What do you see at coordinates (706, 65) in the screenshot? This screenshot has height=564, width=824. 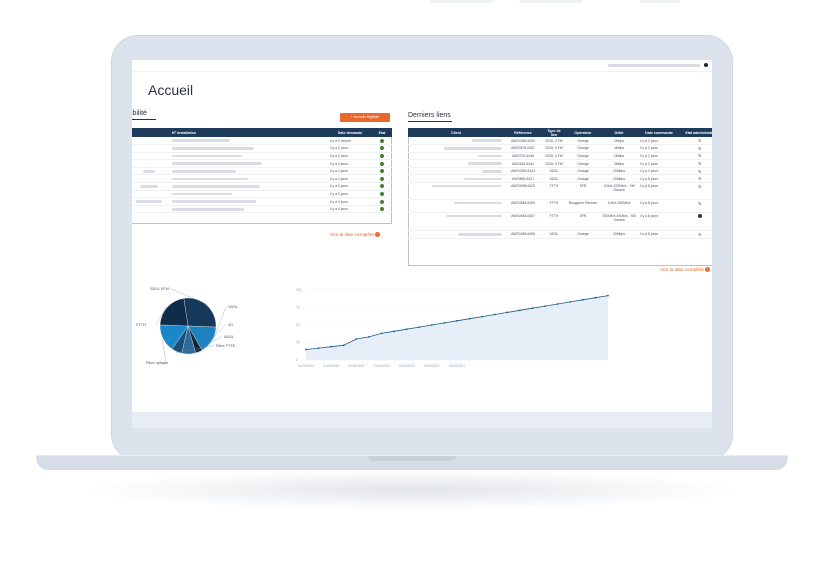 I see `user-menu-caret-icon` at bounding box center [706, 65].